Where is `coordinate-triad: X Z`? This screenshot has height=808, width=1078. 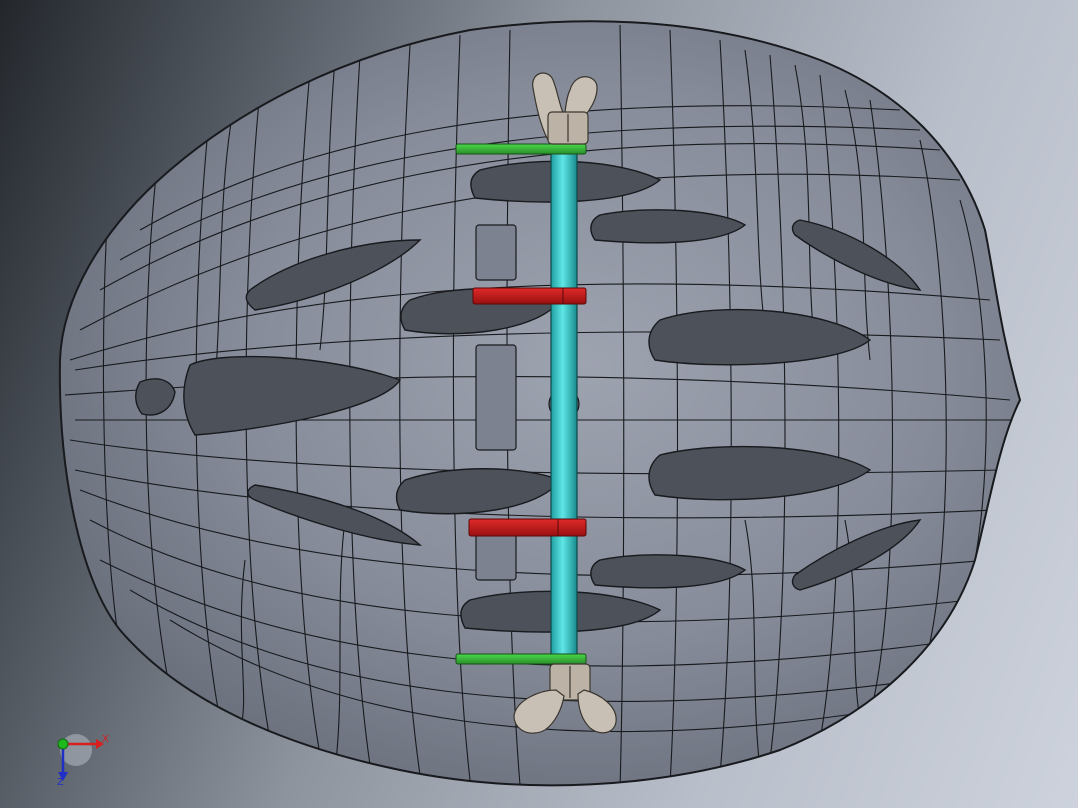
coordinate-triad: X Z is located at coordinates (85, 760).